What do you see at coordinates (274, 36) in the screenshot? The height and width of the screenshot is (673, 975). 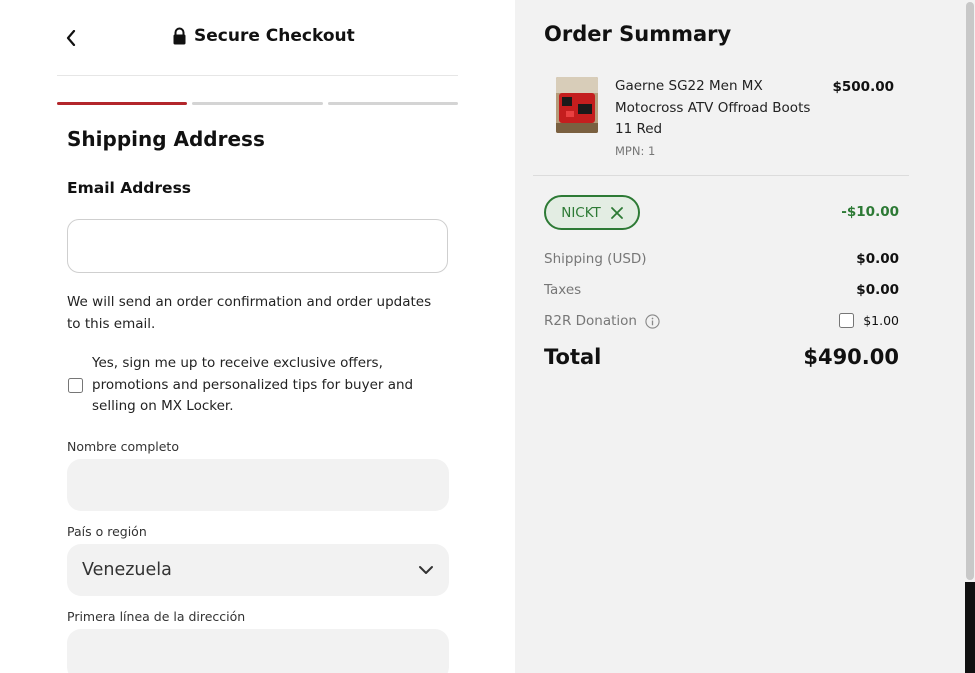 I see `page-title-text: Secure Checkout` at bounding box center [274, 36].